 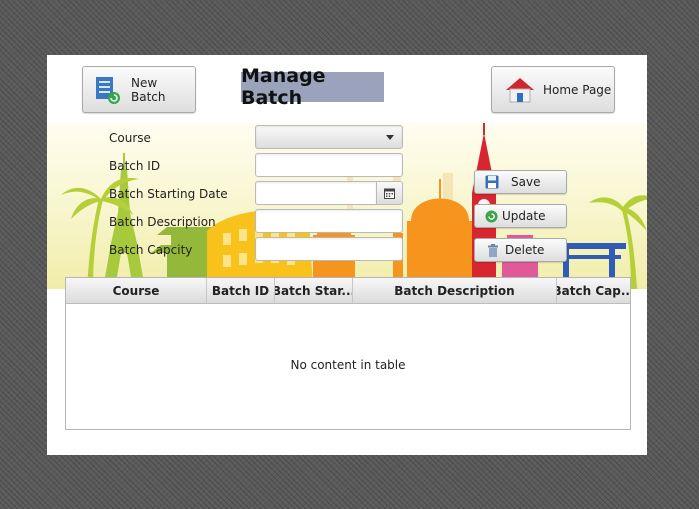 I want to click on save-label: Save, so click(x=526, y=182).